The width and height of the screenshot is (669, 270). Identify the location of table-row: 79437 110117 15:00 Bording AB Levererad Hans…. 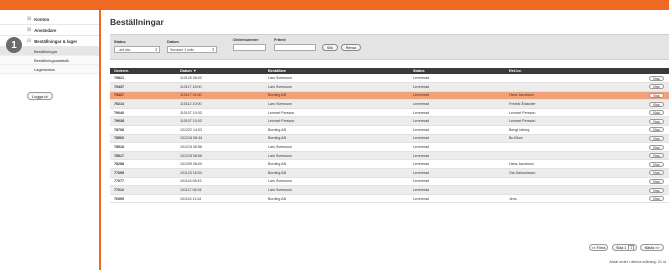
(389, 96).